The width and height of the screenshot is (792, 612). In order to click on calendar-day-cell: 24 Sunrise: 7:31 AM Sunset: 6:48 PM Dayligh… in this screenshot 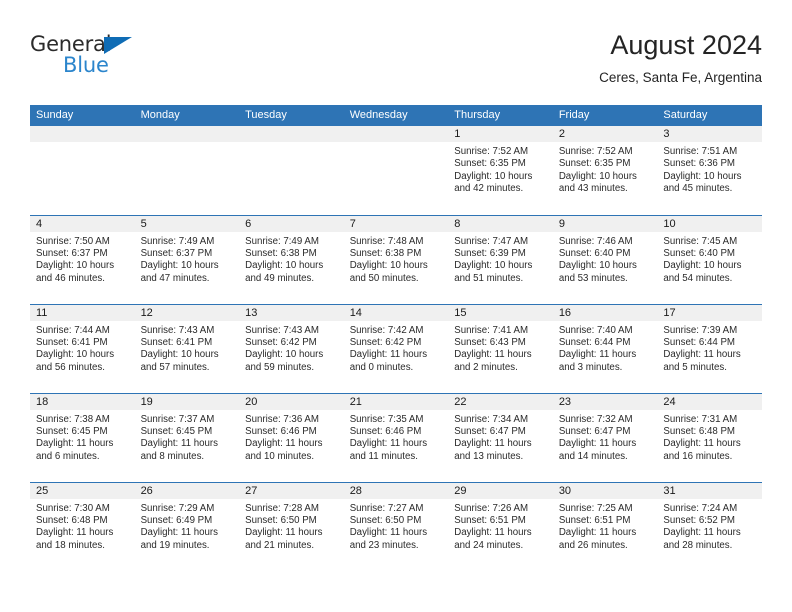, I will do `click(709, 437)`.